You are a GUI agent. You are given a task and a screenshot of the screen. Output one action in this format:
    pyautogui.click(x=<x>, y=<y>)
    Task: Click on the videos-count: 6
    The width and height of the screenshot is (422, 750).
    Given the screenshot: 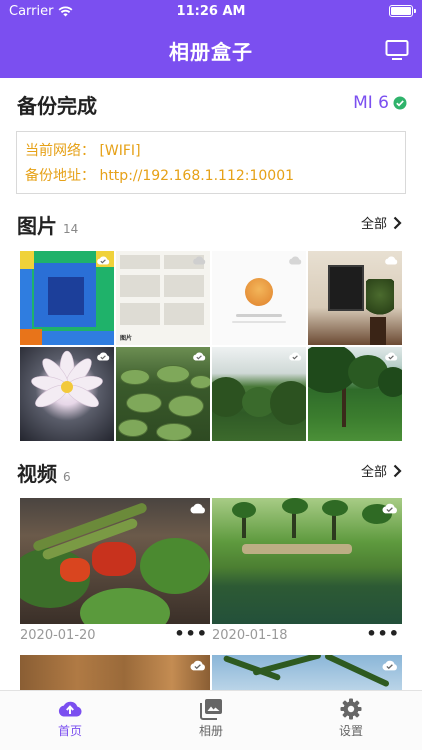 What is the action you would take?
    pyautogui.click(x=67, y=477)
    